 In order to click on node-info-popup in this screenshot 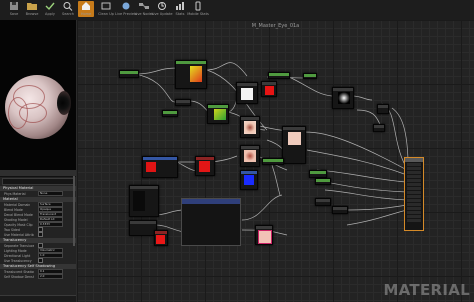, I will do `click(211, 222)`.